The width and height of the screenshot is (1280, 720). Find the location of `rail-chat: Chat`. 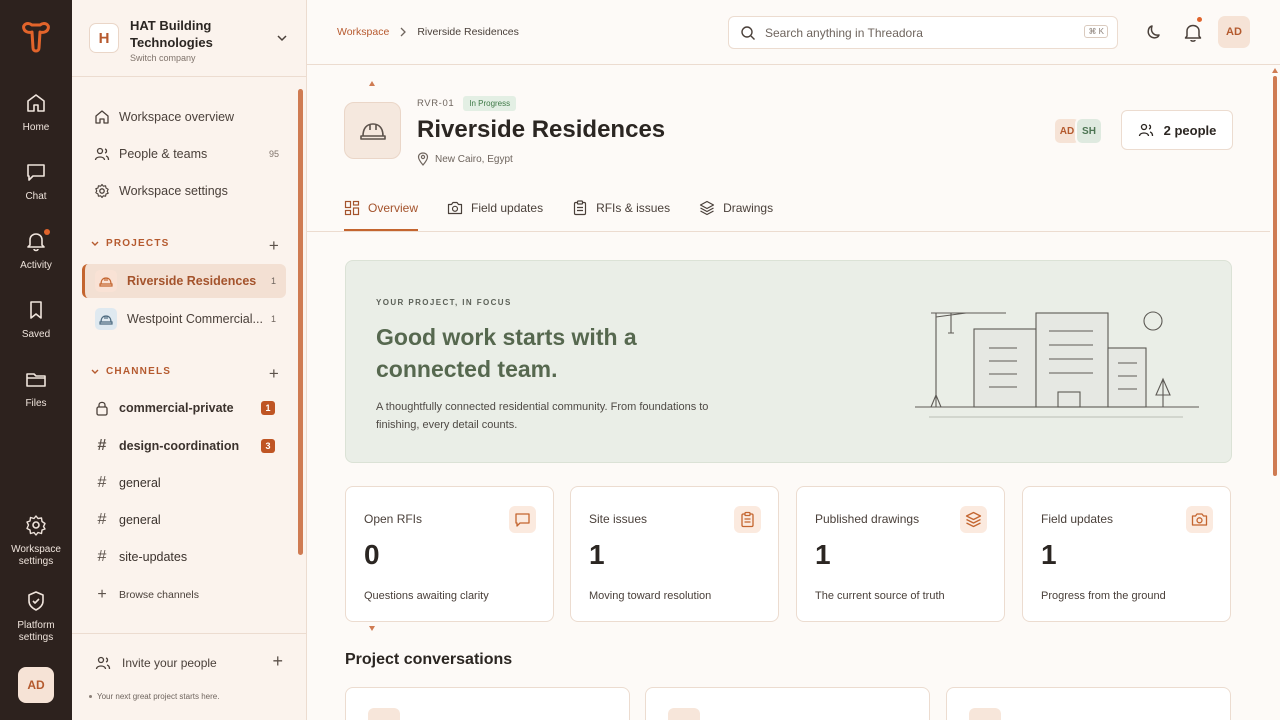

rail-chat: Chat is located at coordinates (36, 181).